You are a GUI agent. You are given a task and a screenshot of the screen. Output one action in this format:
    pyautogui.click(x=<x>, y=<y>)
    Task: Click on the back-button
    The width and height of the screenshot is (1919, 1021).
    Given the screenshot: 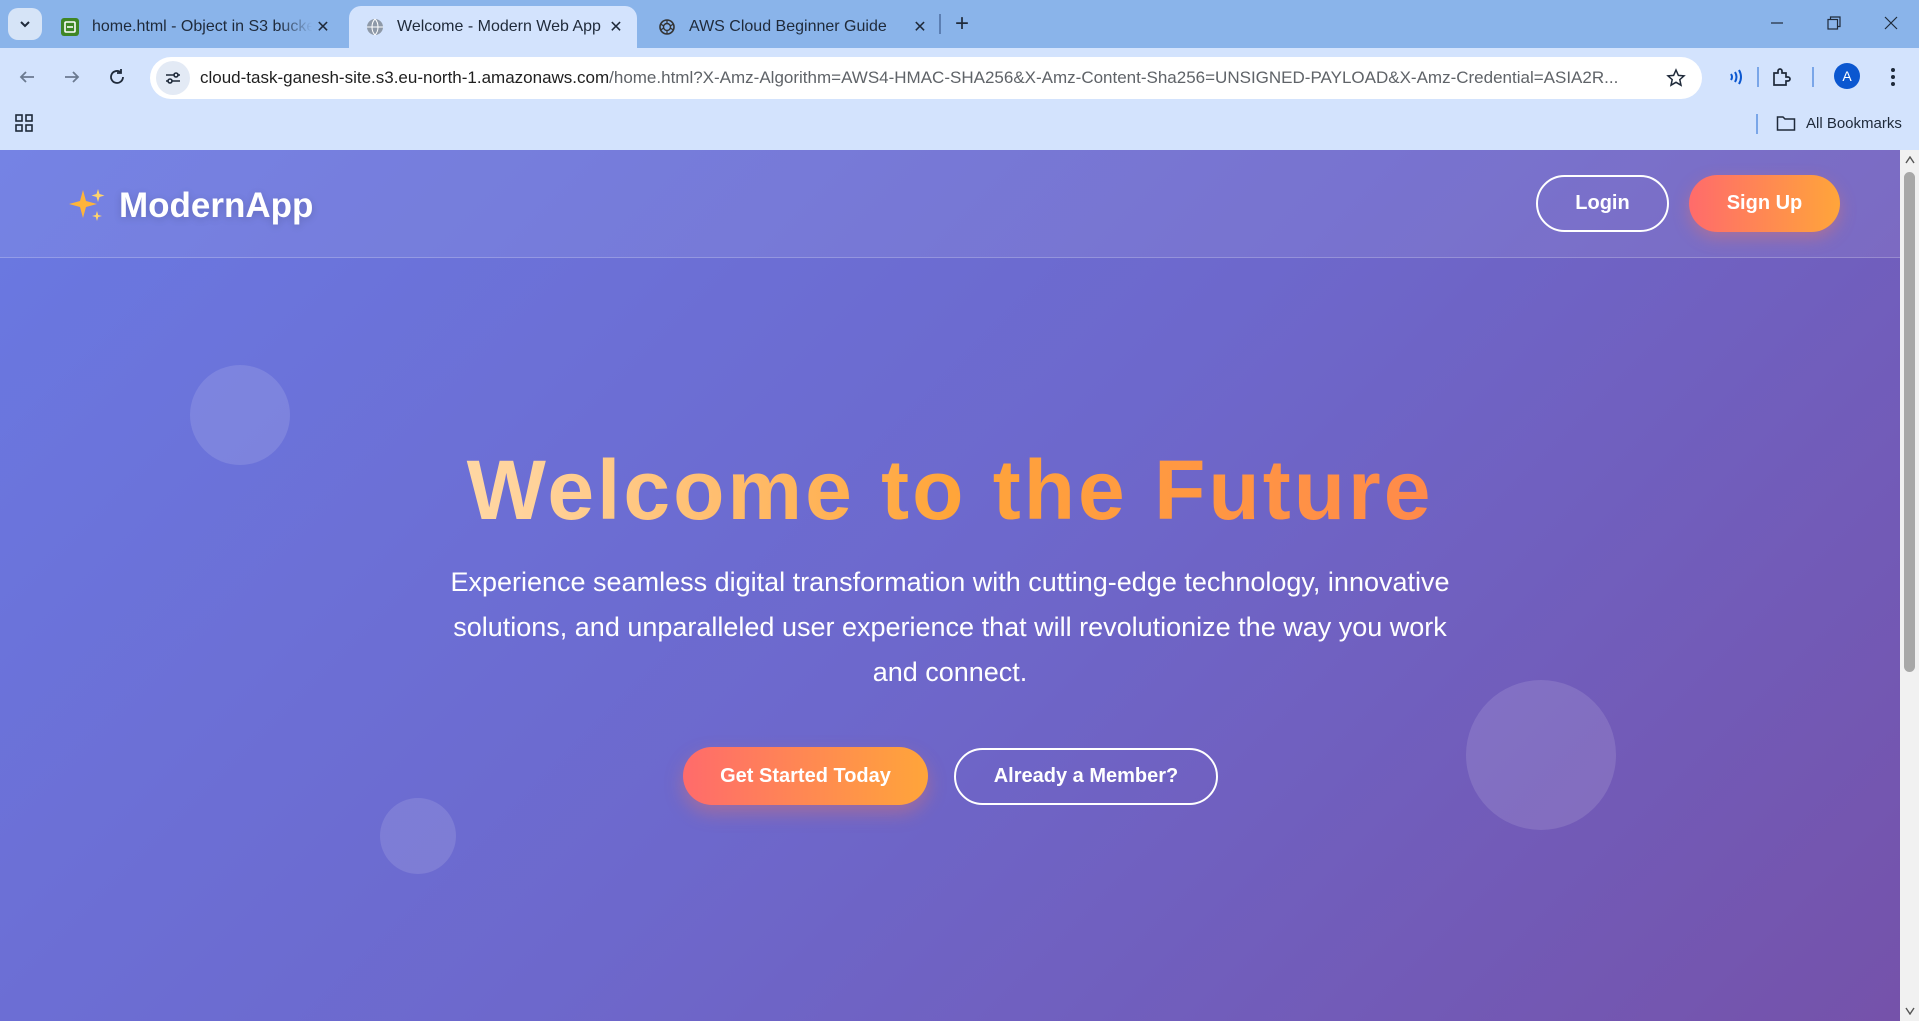 What is the action you would take?
    pyautogui.click(x=27, y=77)
    